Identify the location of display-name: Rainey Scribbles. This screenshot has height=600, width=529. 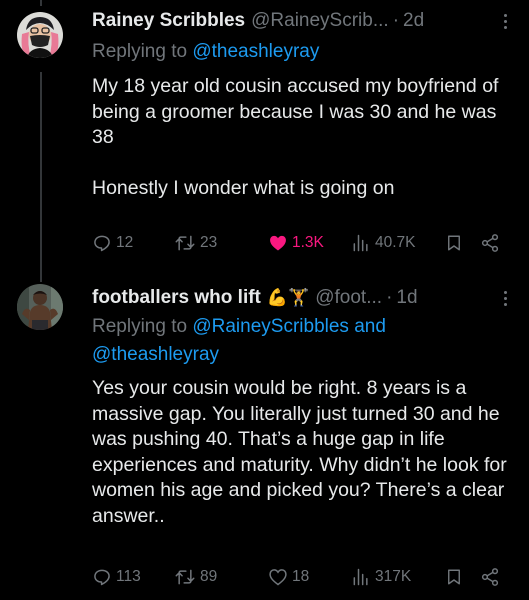
(168, 21).